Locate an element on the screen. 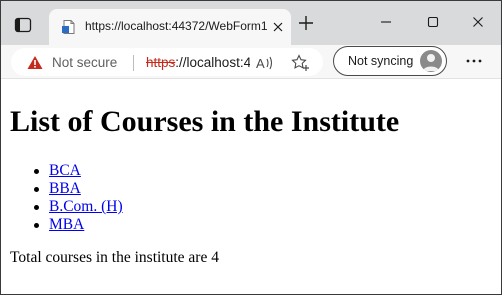 The height and width of the screenshot is (295, 502). more-options-icon is located at coordinates (474, 61).